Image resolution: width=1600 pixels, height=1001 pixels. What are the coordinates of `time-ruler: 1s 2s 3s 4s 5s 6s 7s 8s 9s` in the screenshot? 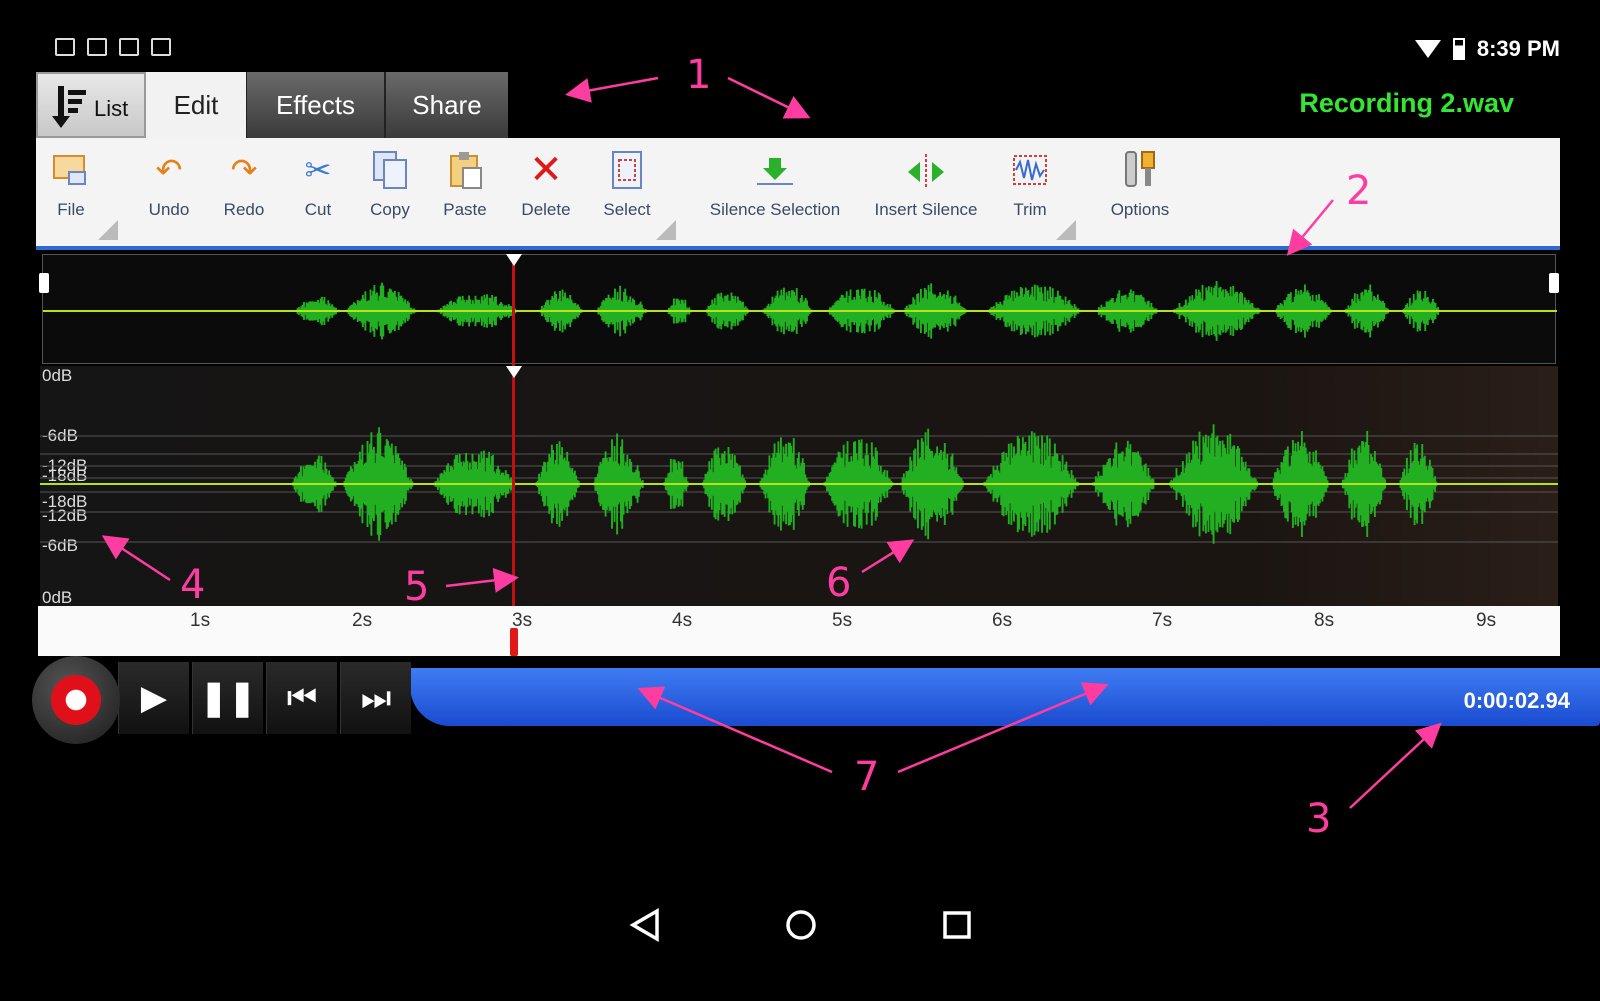 It's located at (799, 631).